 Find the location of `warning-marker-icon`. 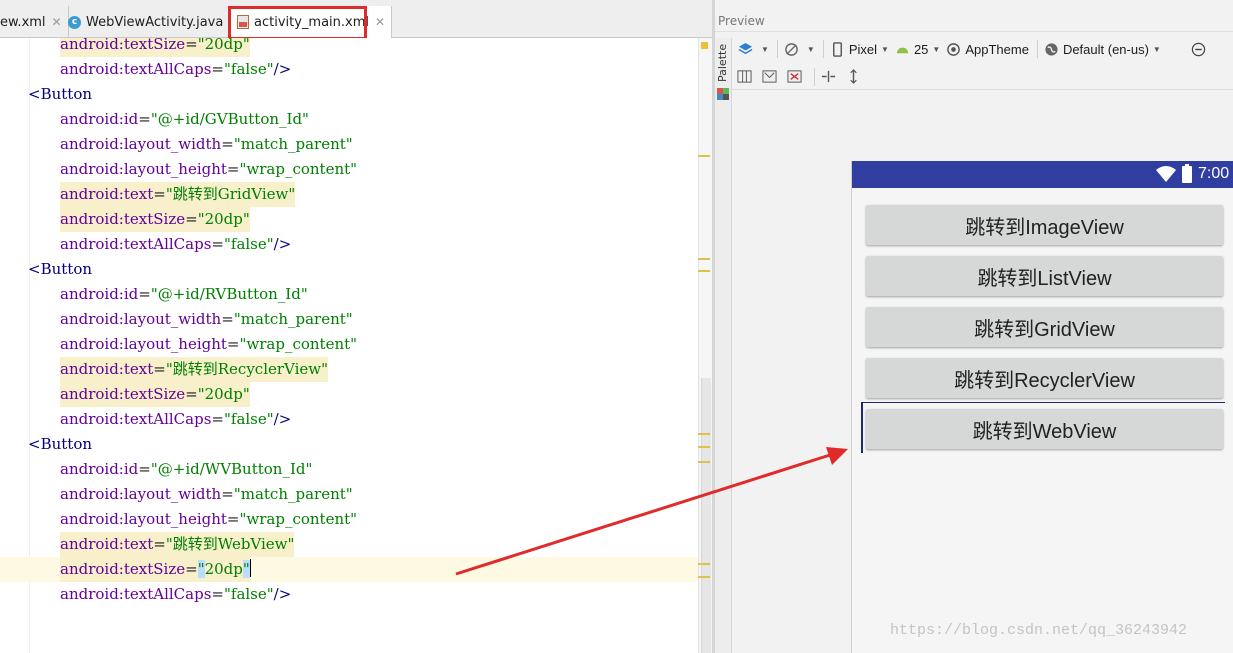

warning-marker-icon is located at coordinates (704, 45).